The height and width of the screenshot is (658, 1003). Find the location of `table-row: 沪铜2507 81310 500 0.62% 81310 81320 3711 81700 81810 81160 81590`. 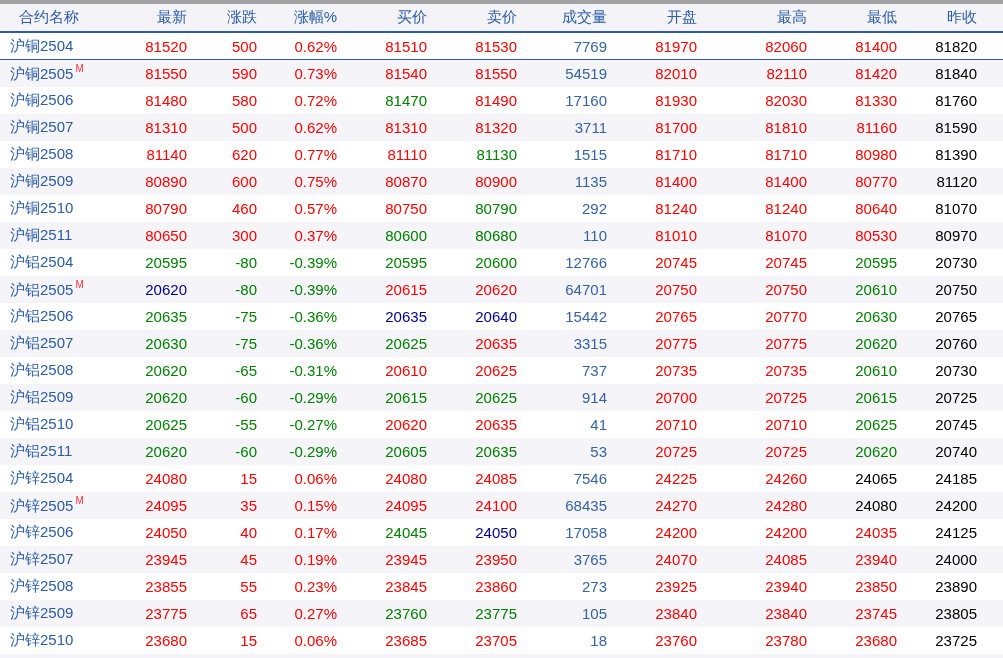

table-row: 沪铜2507 81310 500 0.62% 81310 81320 3711 81700 81810 81160 81590 is located at coordinates (501, 127).